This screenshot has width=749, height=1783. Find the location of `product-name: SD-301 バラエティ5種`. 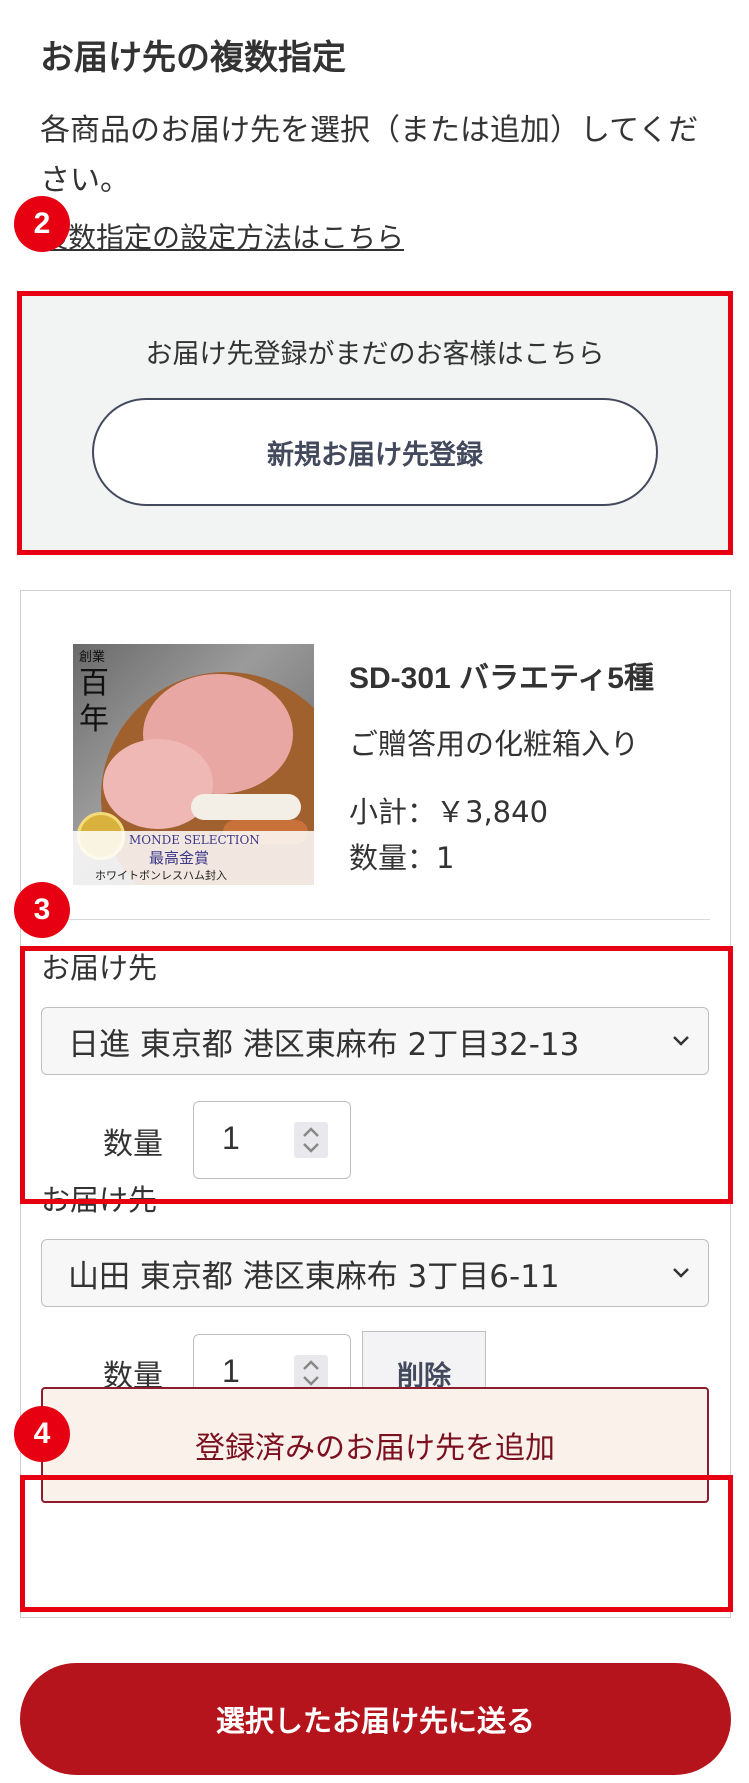

product-name: SD-301 バラエティ5種 is located at coordinates (501, 678).